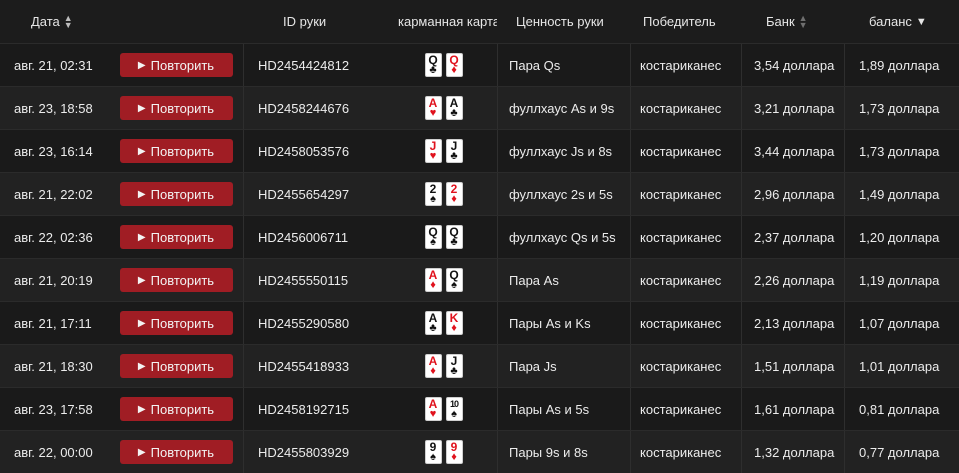 This screenshot has width=959, height=473. What do you see at coordinates (176, 21) in the screenshot?
I see `column-header-replay` at bounding box center [176, 21].